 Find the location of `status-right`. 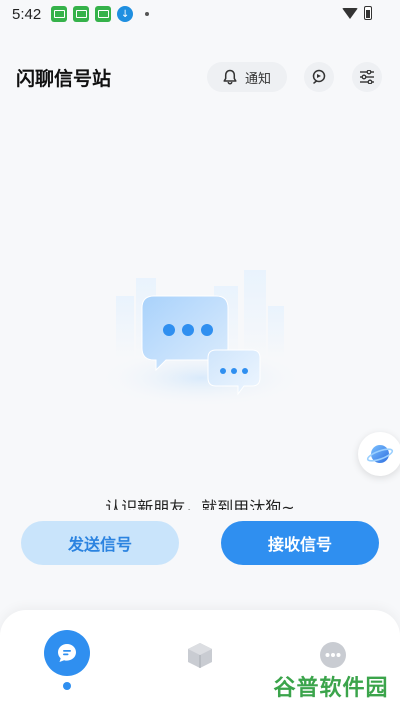

status-right is located at coordinates (357, 13).